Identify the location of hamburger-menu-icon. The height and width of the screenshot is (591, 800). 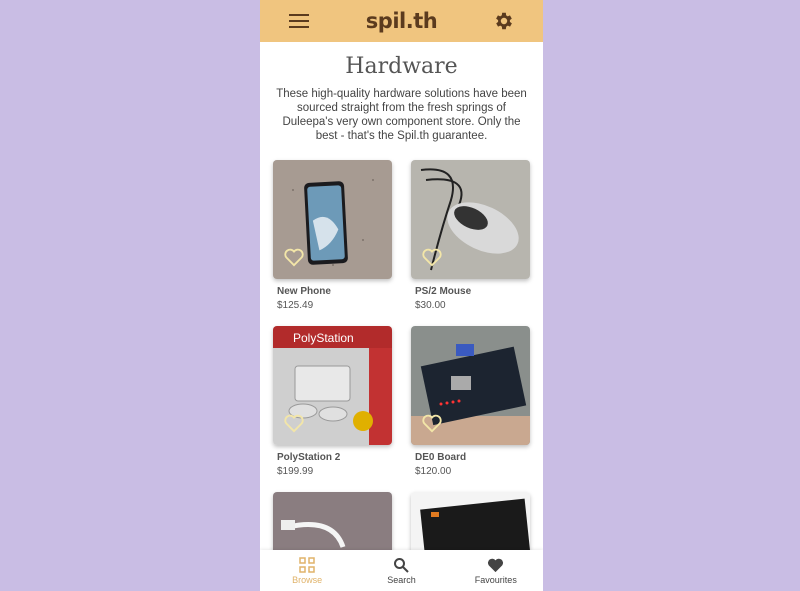
(299, 21).